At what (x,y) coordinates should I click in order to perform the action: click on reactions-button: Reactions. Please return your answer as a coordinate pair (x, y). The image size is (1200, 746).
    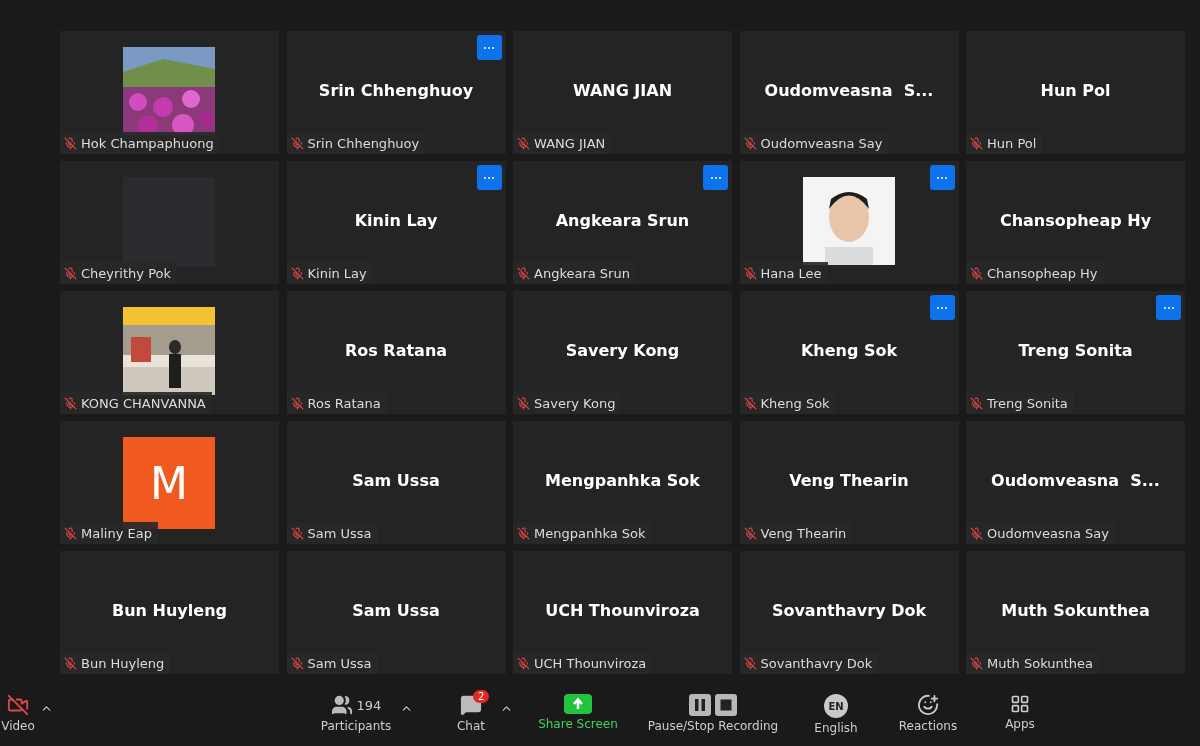
    Looking at the image, I should click on (928, 711).